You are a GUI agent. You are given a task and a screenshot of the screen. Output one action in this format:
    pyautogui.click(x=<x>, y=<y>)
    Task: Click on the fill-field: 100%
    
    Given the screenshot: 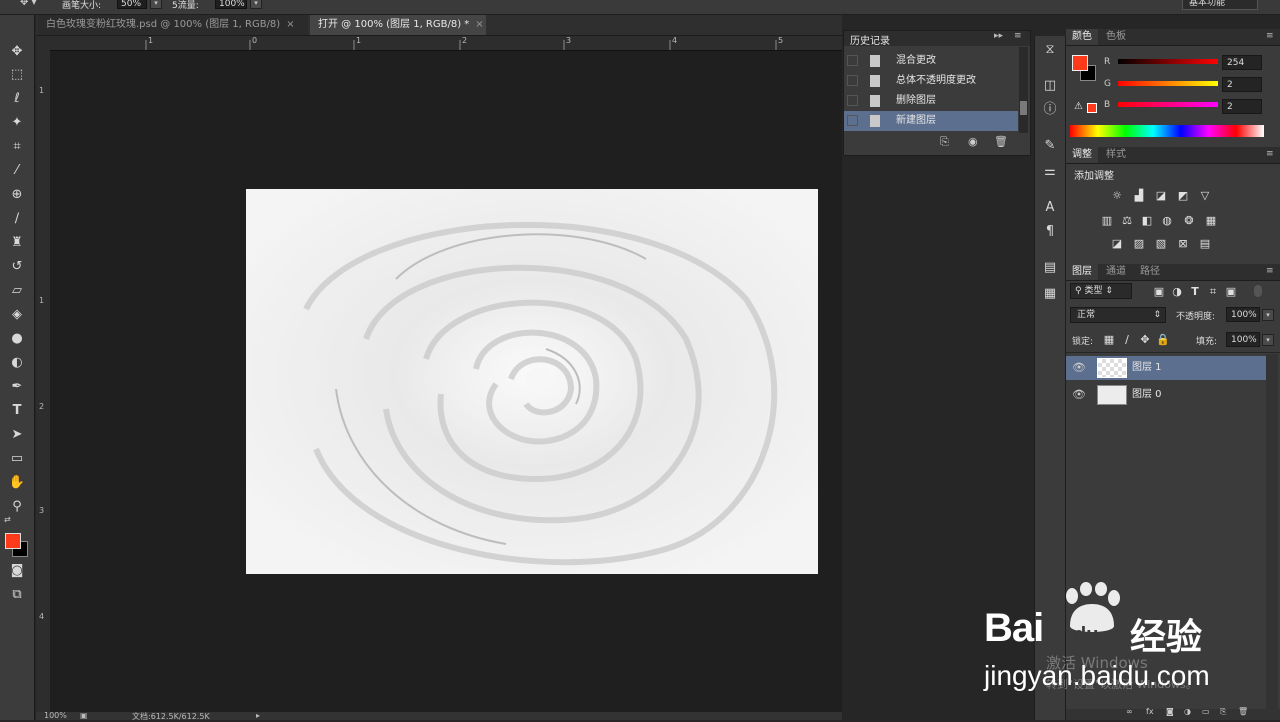 What is the action you would take?
    pyautogui.click(x=1243, y=339)
    